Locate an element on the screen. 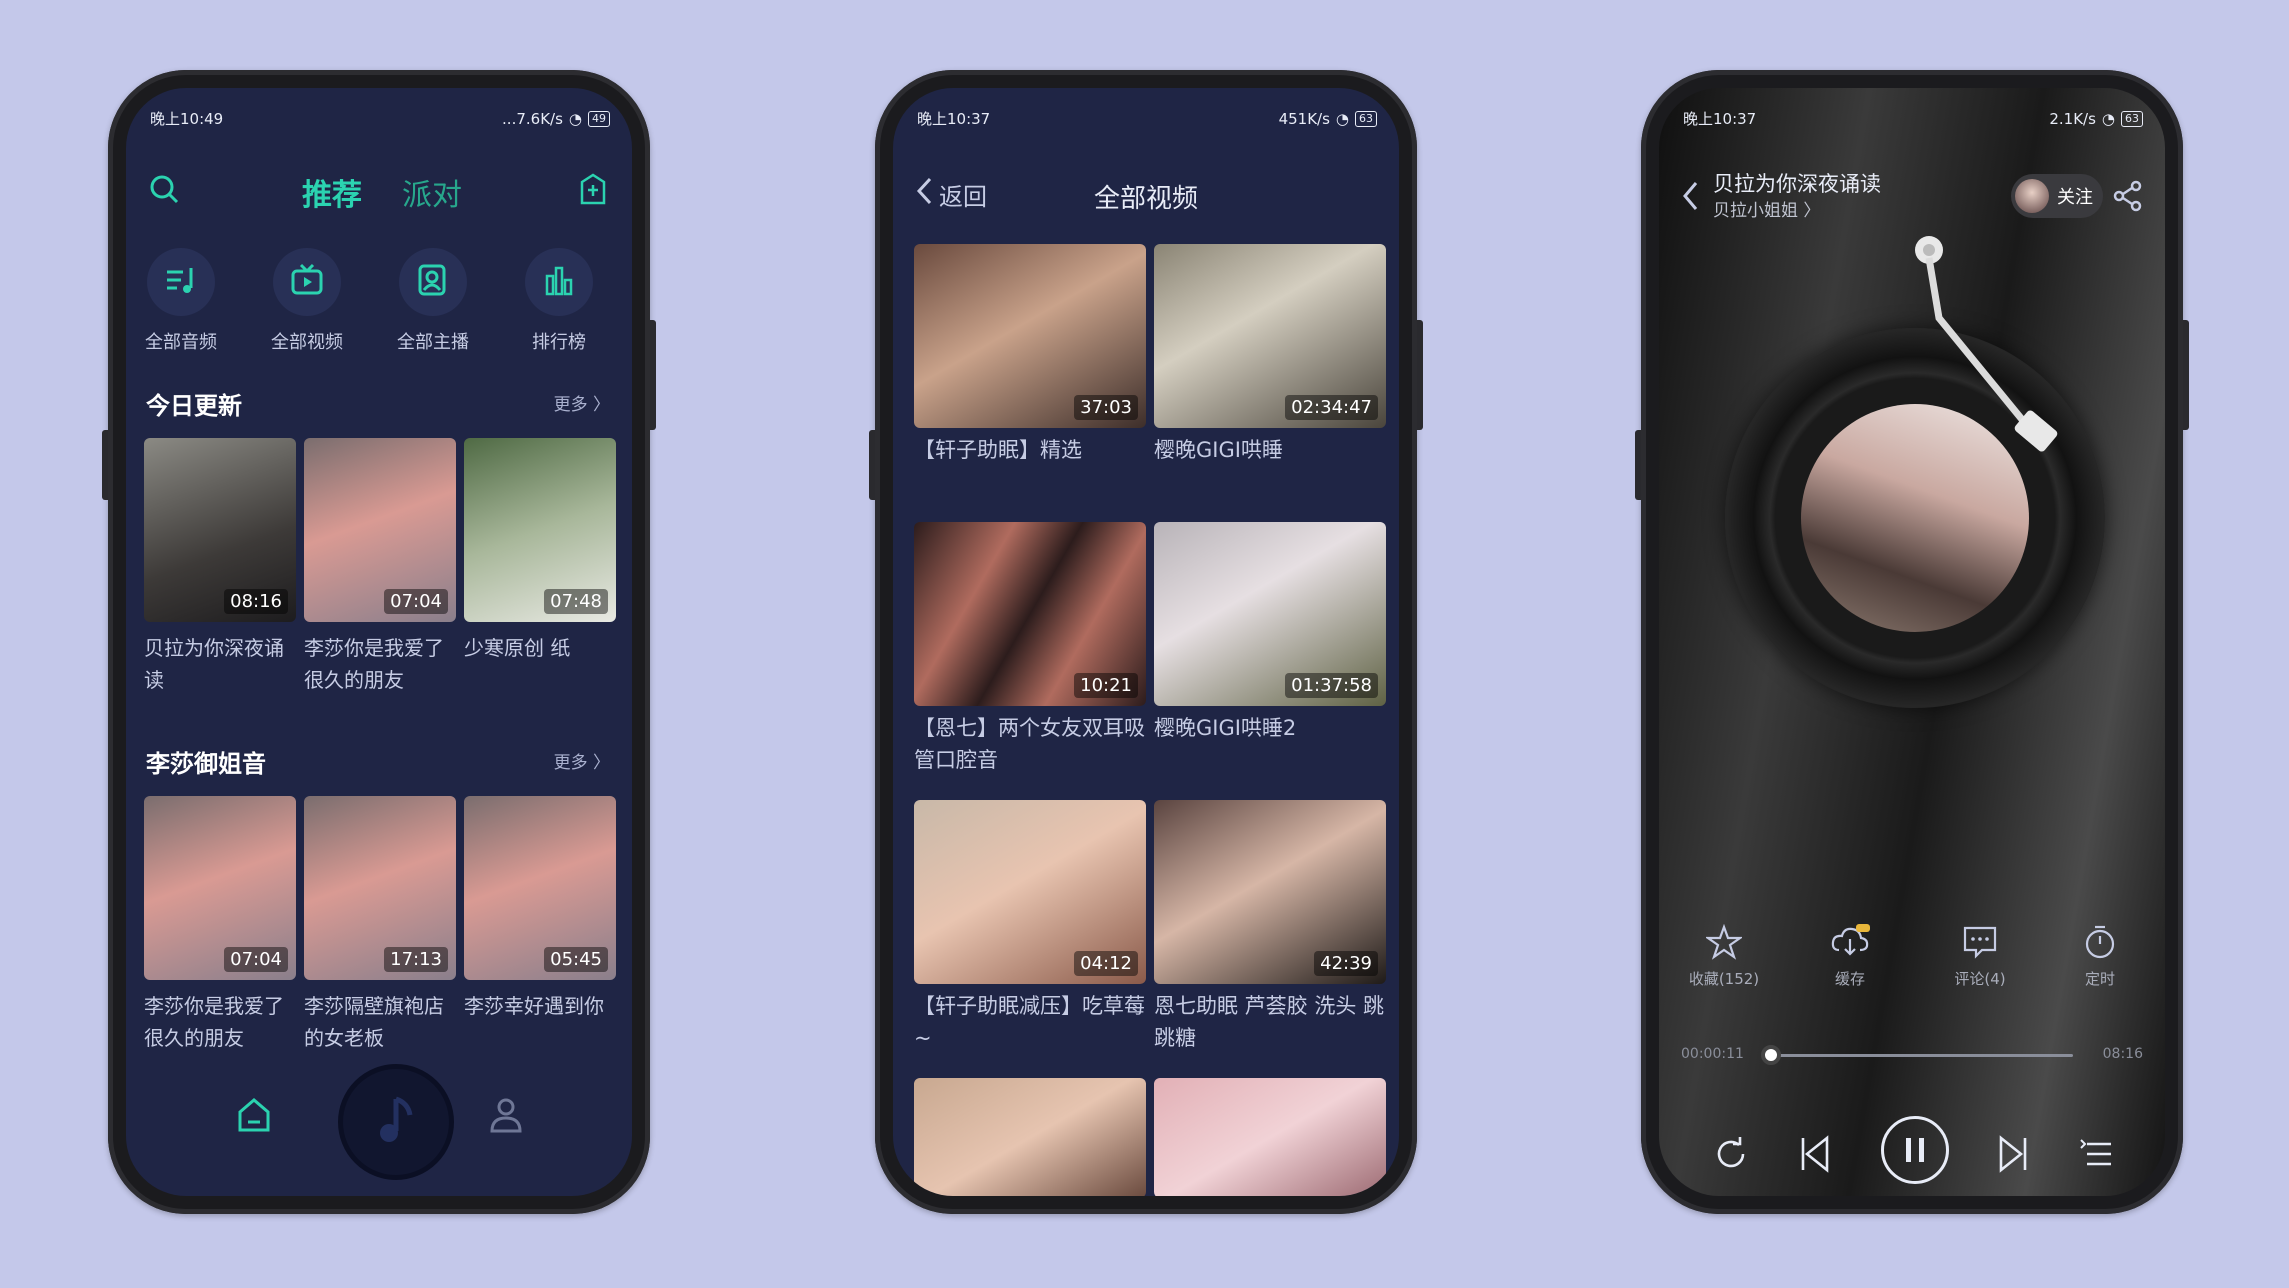 The image size is (2289, 1288). section-title-today: 今日更新 is located at coordinates (194, 406).